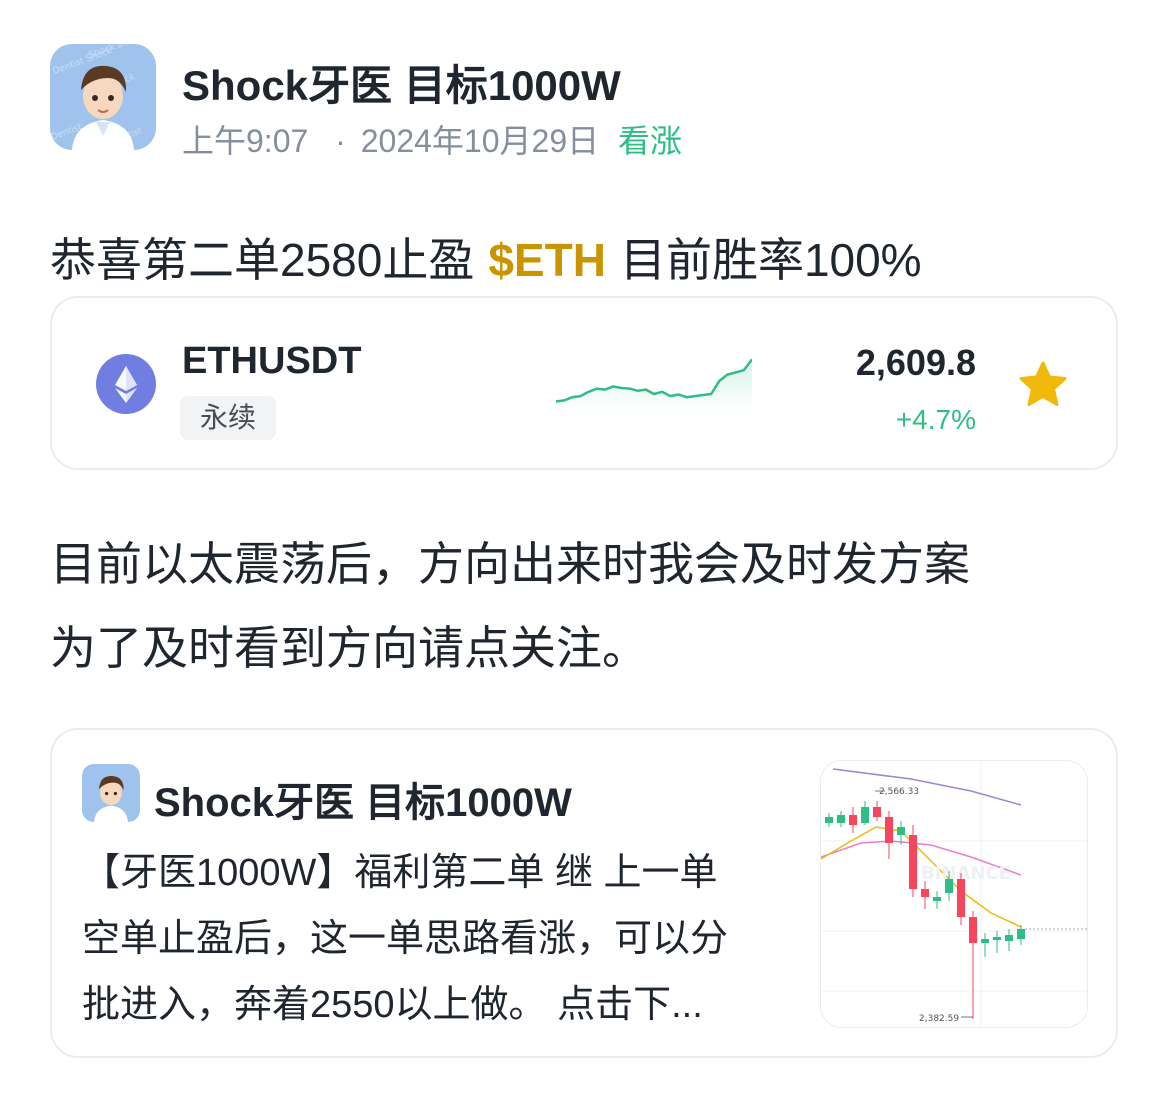 This screenshot has height=1110, width=1170. Describe the element at coordinates (650, 141) in the screenshot. I see `sentiment-label: 看涨` at that location.